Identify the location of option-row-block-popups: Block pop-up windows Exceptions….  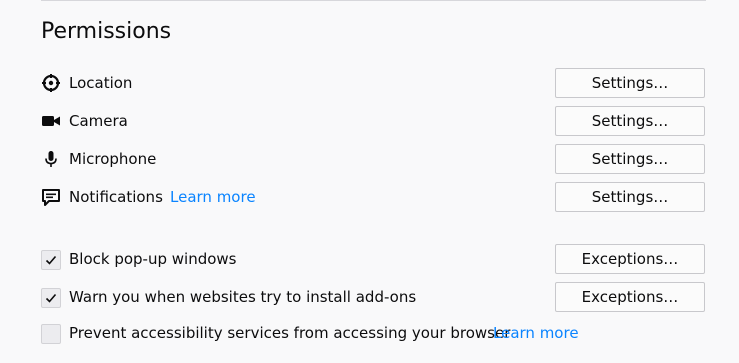
(373, 259).